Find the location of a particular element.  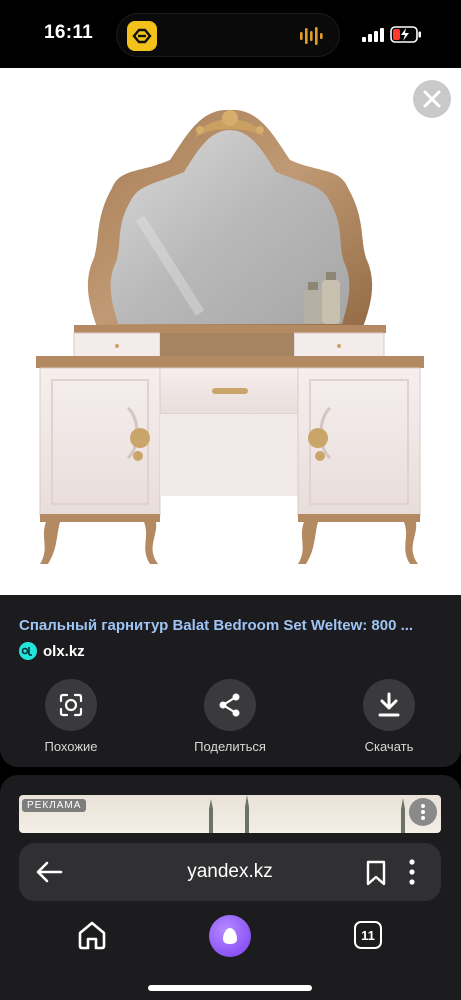

url-text: yandex.kz is located at coordinates (230, 872).